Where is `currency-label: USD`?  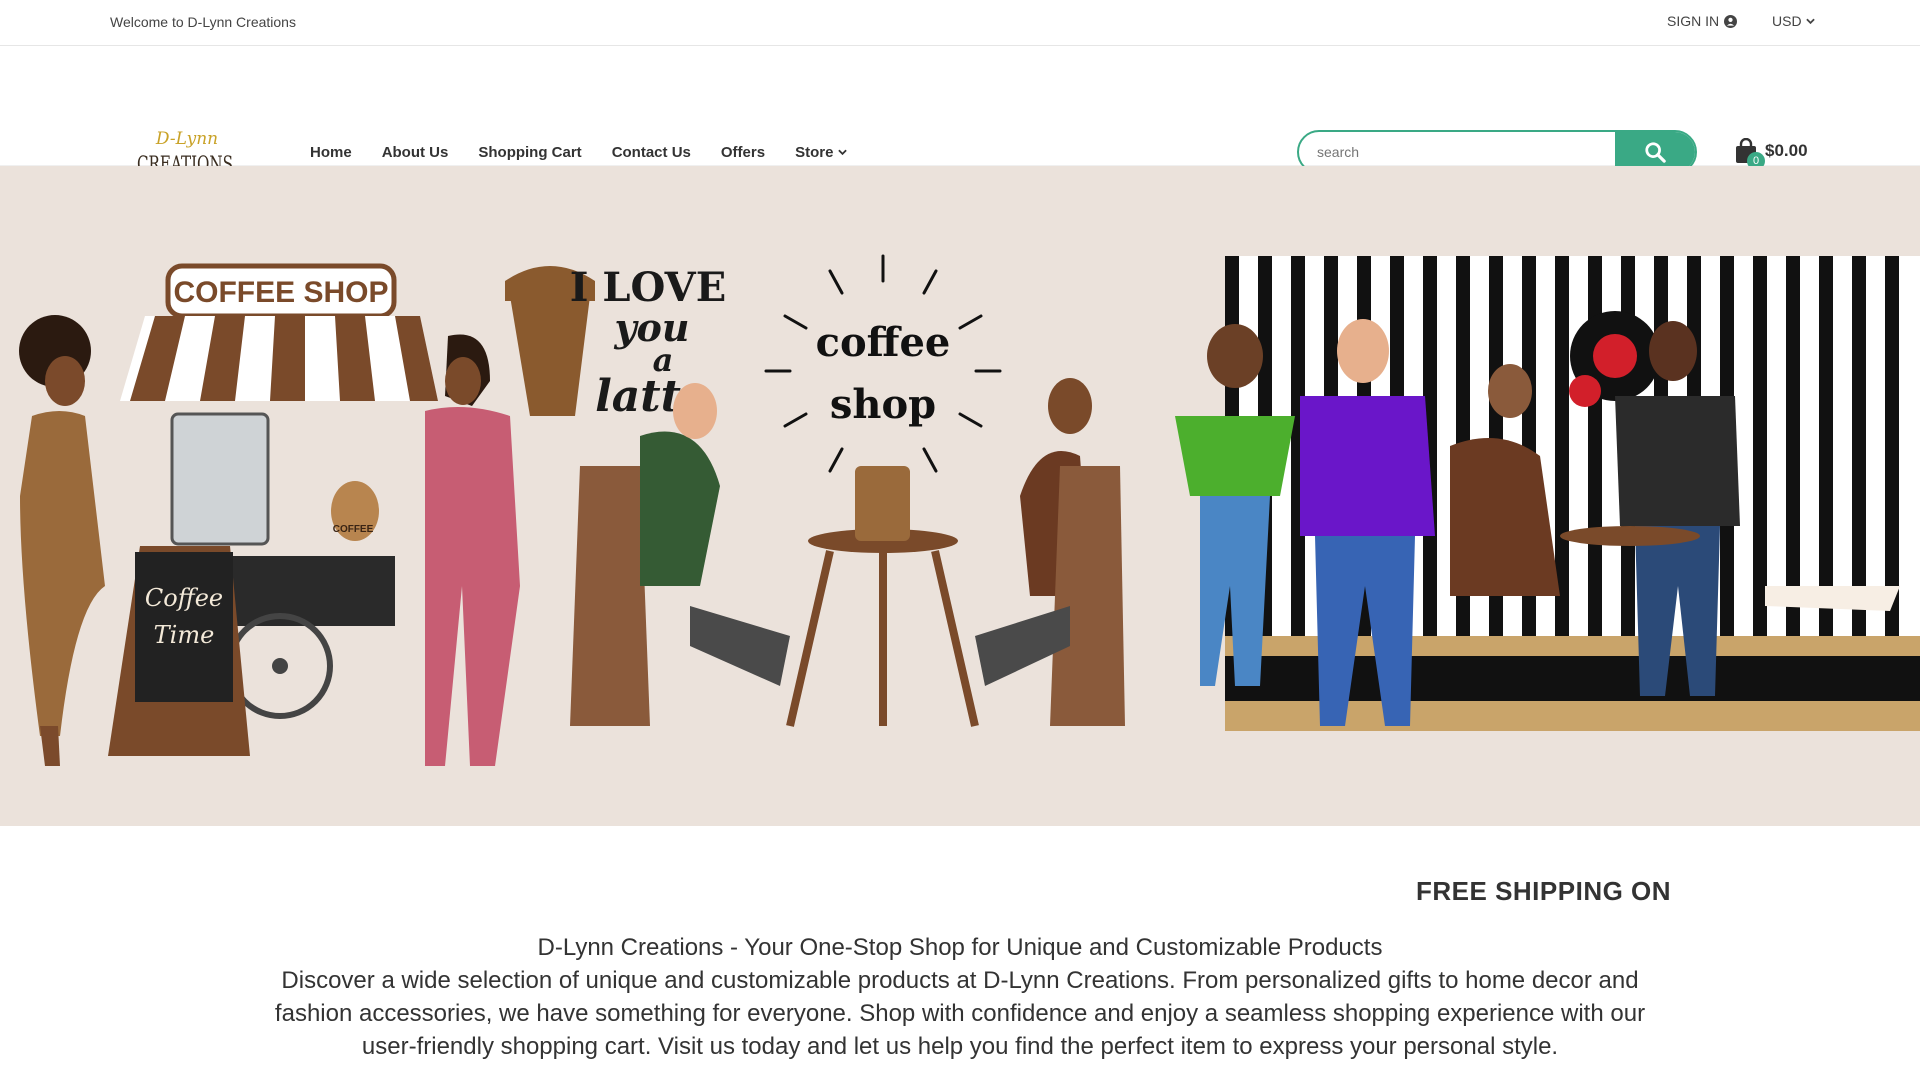 currency-label: USD is located at coordinates (1787, 21).